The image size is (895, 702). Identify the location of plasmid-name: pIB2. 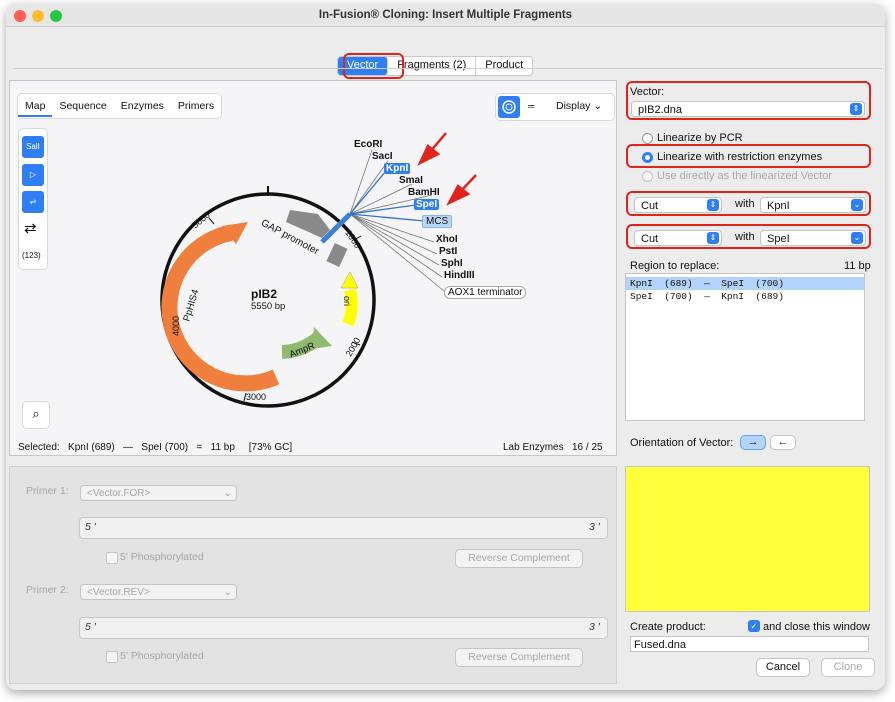
(264, 294).